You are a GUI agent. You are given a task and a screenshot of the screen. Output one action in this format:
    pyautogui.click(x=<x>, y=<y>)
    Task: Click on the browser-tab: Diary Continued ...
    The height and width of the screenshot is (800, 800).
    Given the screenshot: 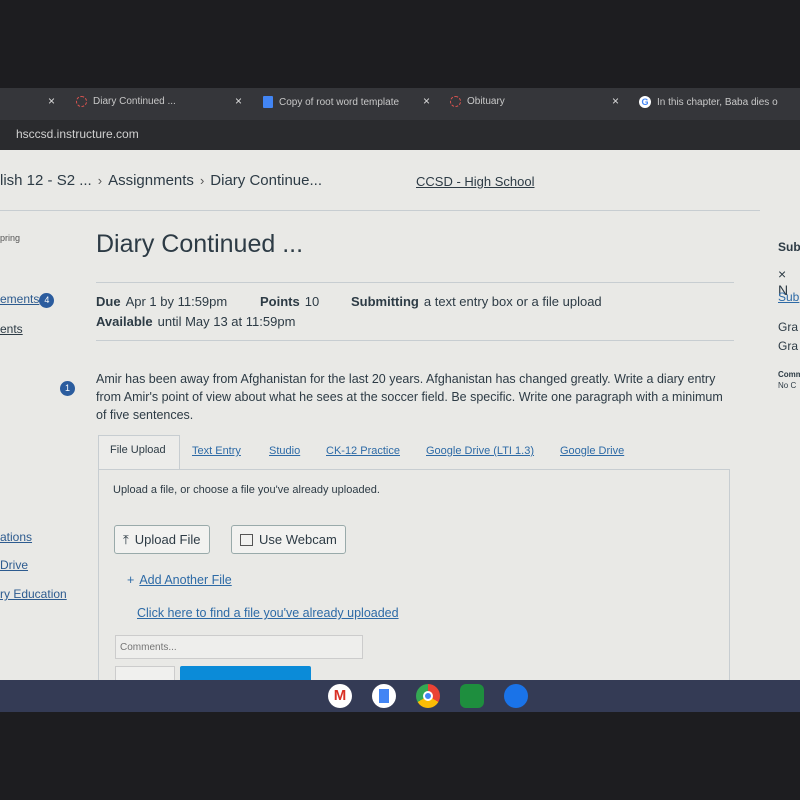 What is the action you would take?
    pyautogui.click(x=126, y=101)
    